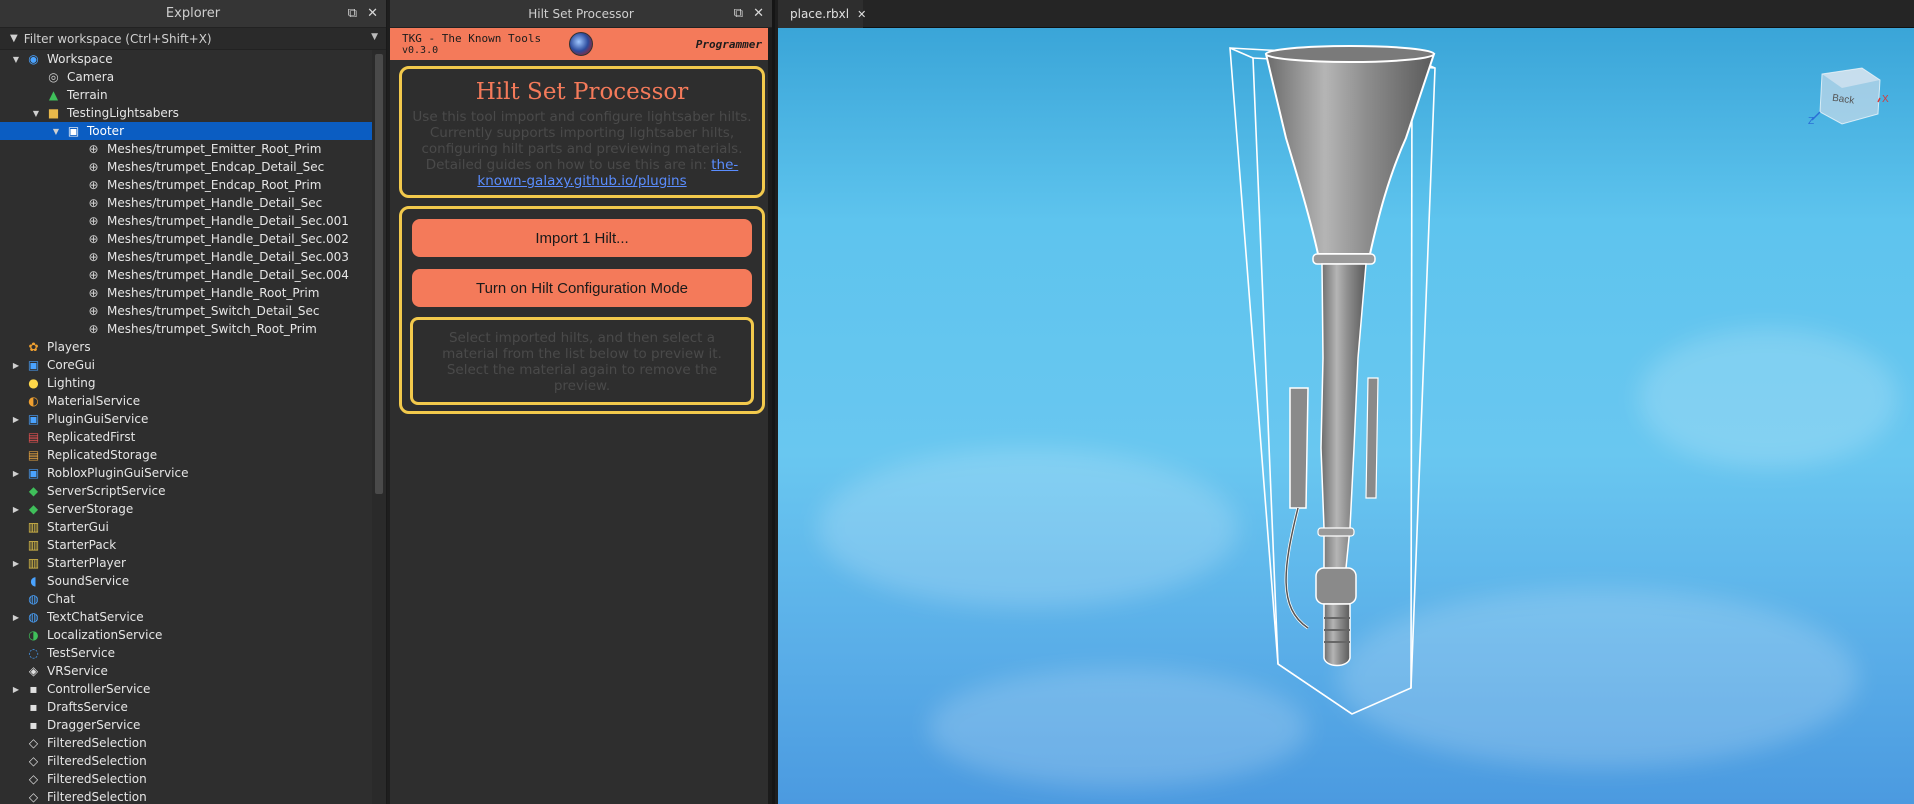 Image resolution: width=1914 pixels, height=804 pixels. I want to click on explorer-item: ⊕ Meshes/trumpet_Switch_Detail_Sec, so click(186, 311).